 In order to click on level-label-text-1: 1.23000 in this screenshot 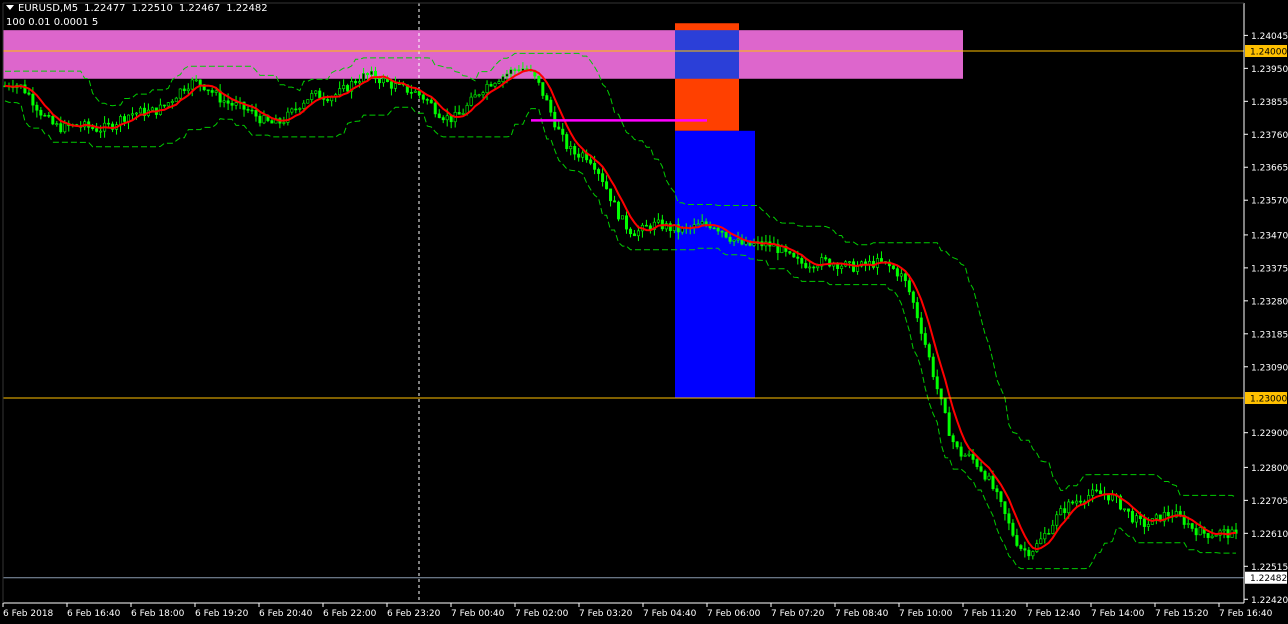, I will do `click(1268, 400)`.